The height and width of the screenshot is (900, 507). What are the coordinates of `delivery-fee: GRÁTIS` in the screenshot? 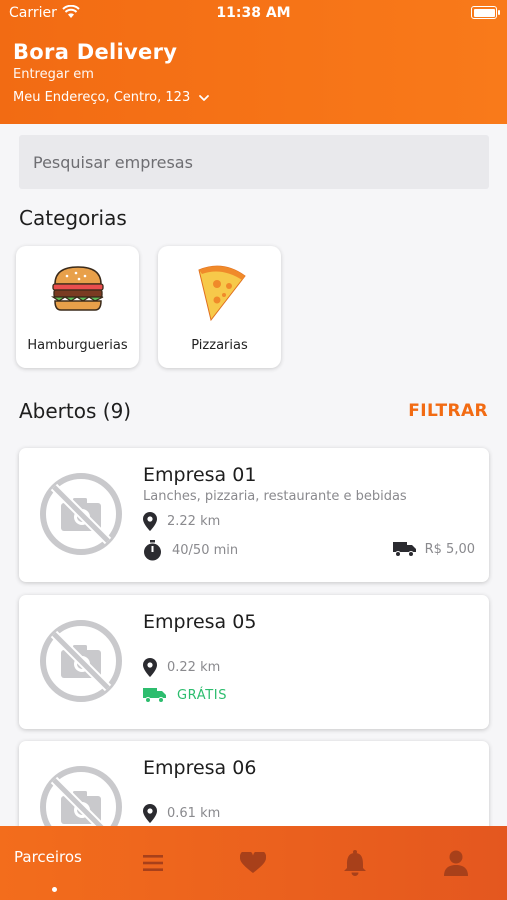 It's located at (185, 695).